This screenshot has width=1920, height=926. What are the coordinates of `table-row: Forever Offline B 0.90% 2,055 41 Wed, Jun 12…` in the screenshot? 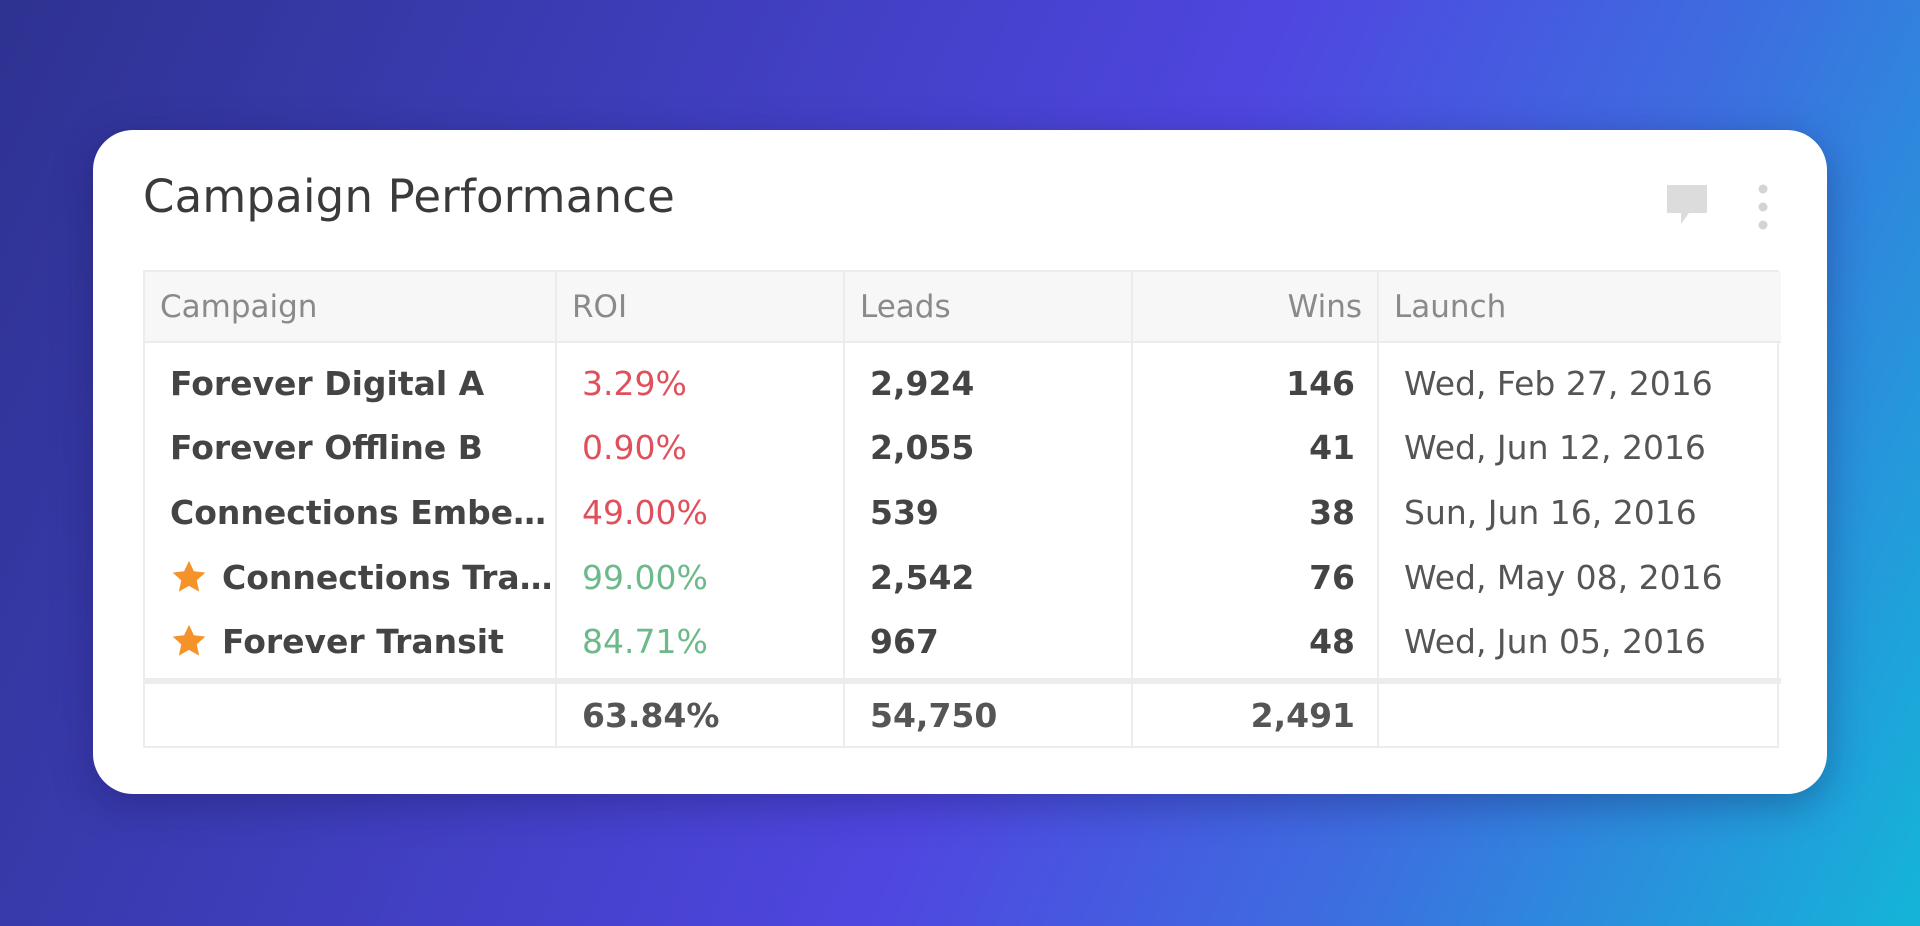 It's located at (963, 447).